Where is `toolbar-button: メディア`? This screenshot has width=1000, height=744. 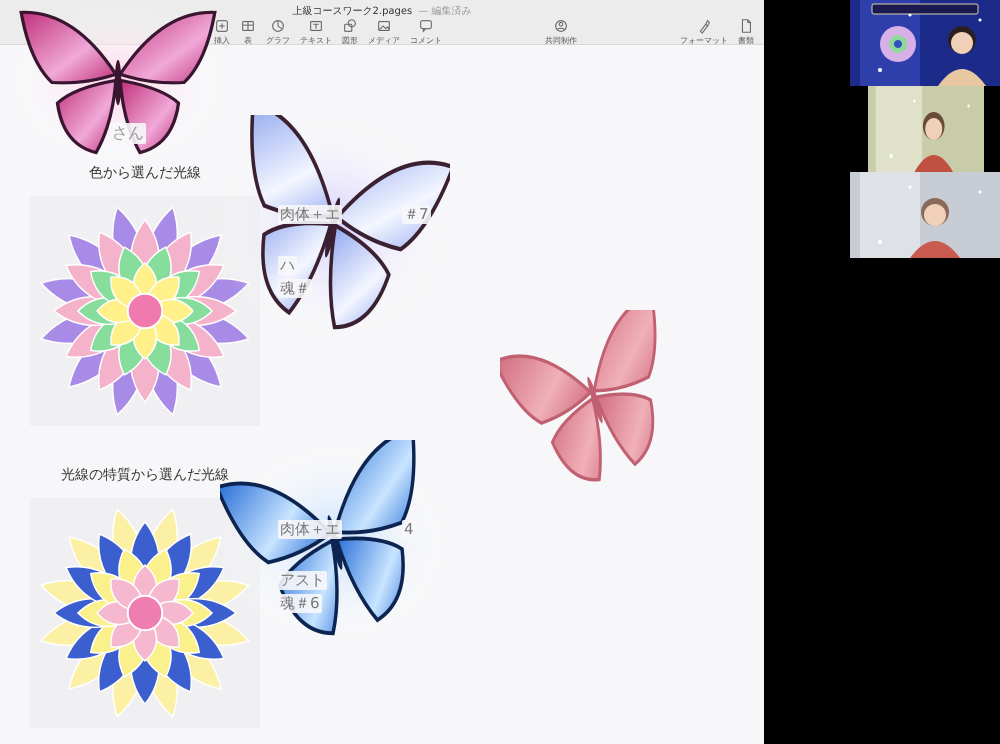
toolbar-button: メディア is located at coordinates (384, 32).